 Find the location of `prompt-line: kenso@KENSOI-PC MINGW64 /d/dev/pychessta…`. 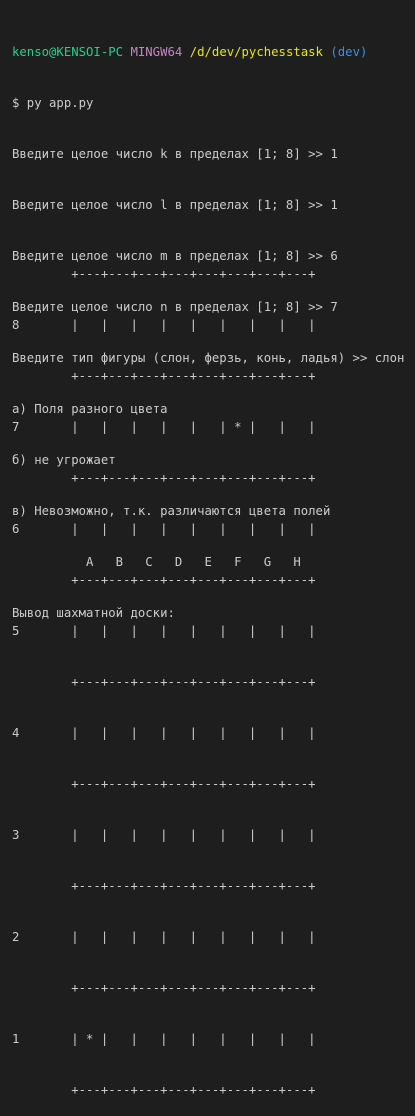

prompt-line: kenso@KENSOI-PC MINGW64 /d/dev/pychessta… is located at coordinates (208, 52).